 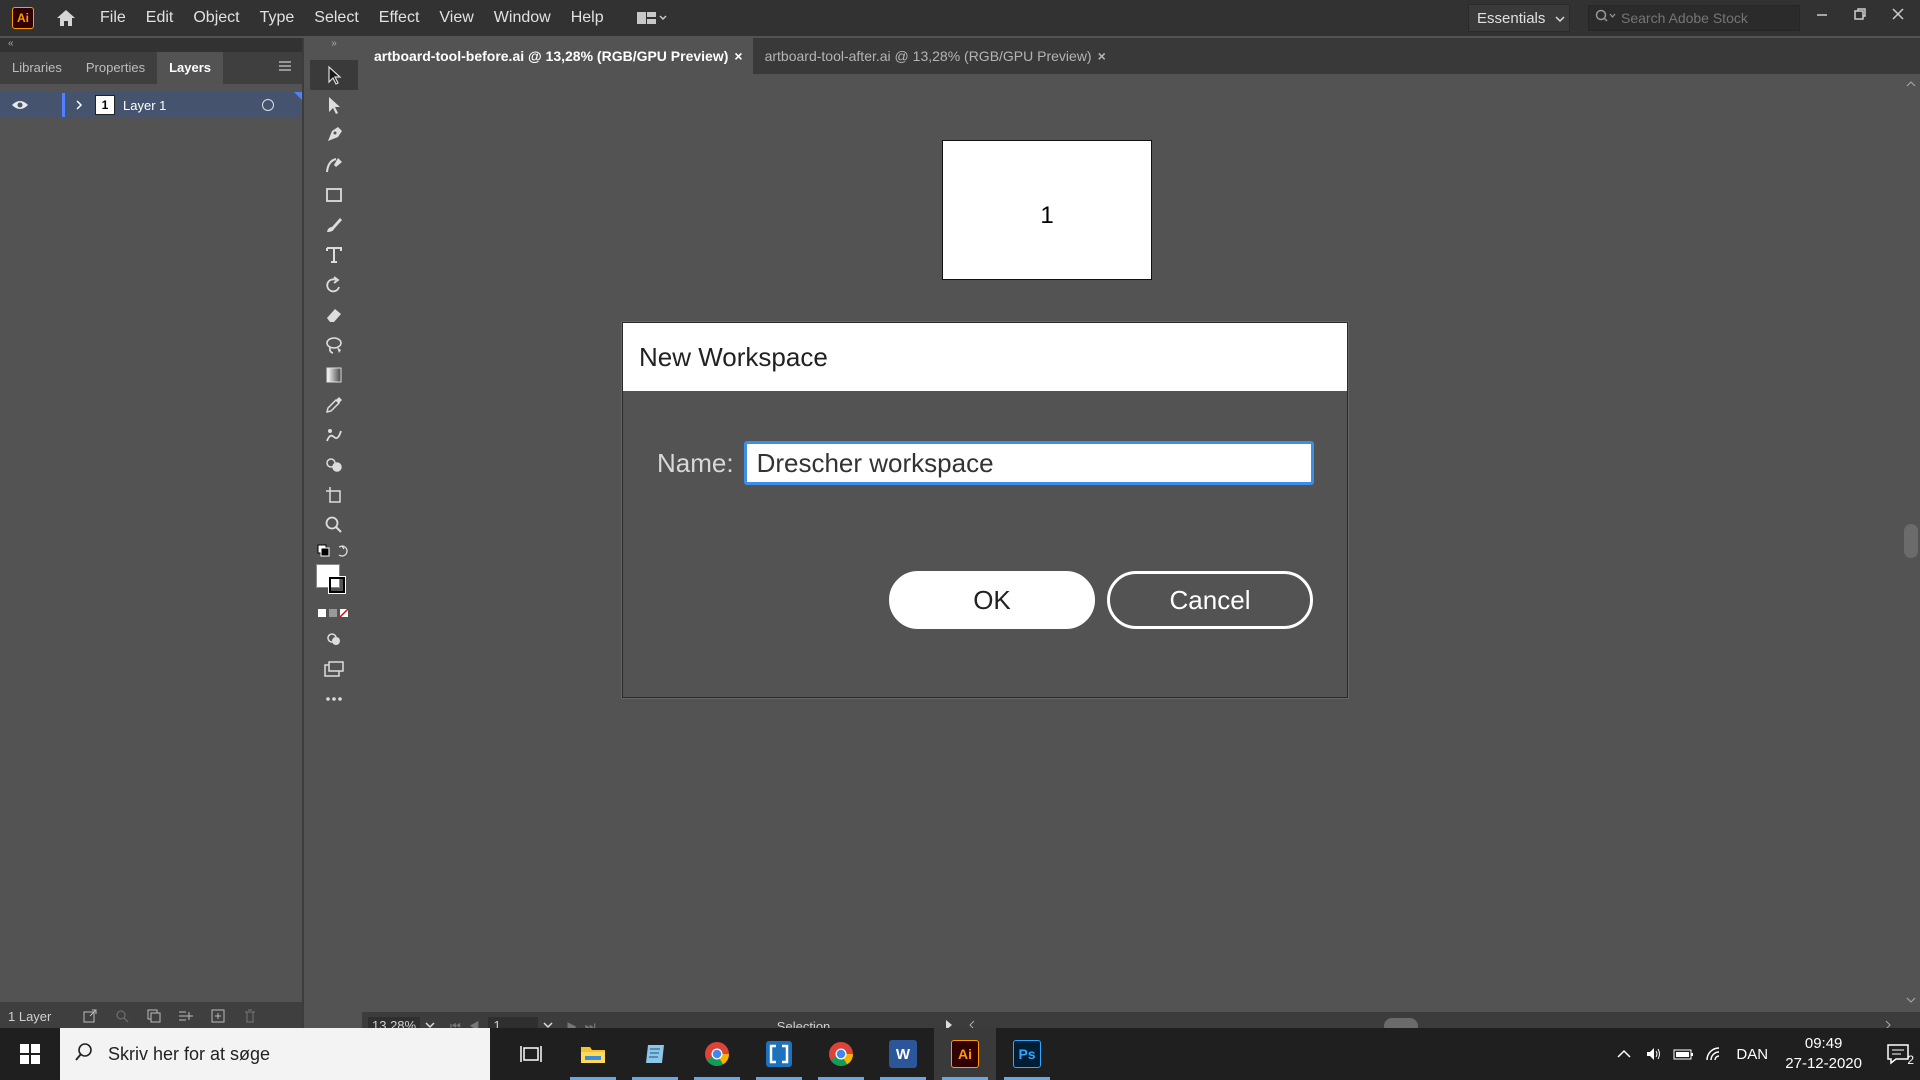 I want to click on selection-tool-icon, so click(x=334, y=75).